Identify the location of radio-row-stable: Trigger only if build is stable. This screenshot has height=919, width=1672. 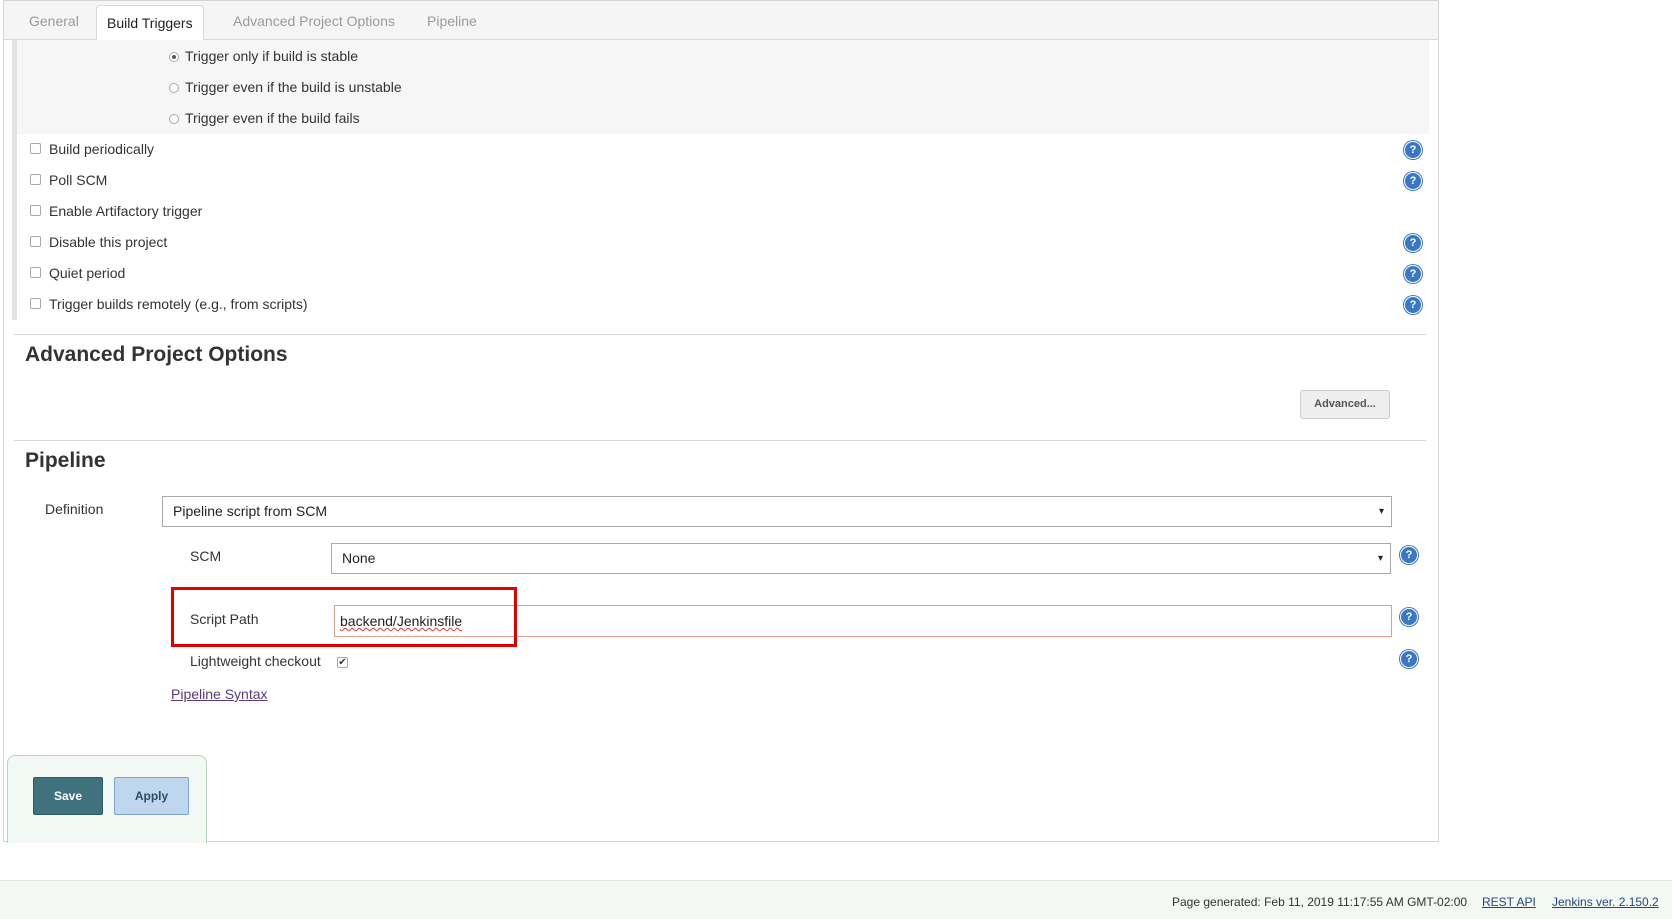
(263, 56).